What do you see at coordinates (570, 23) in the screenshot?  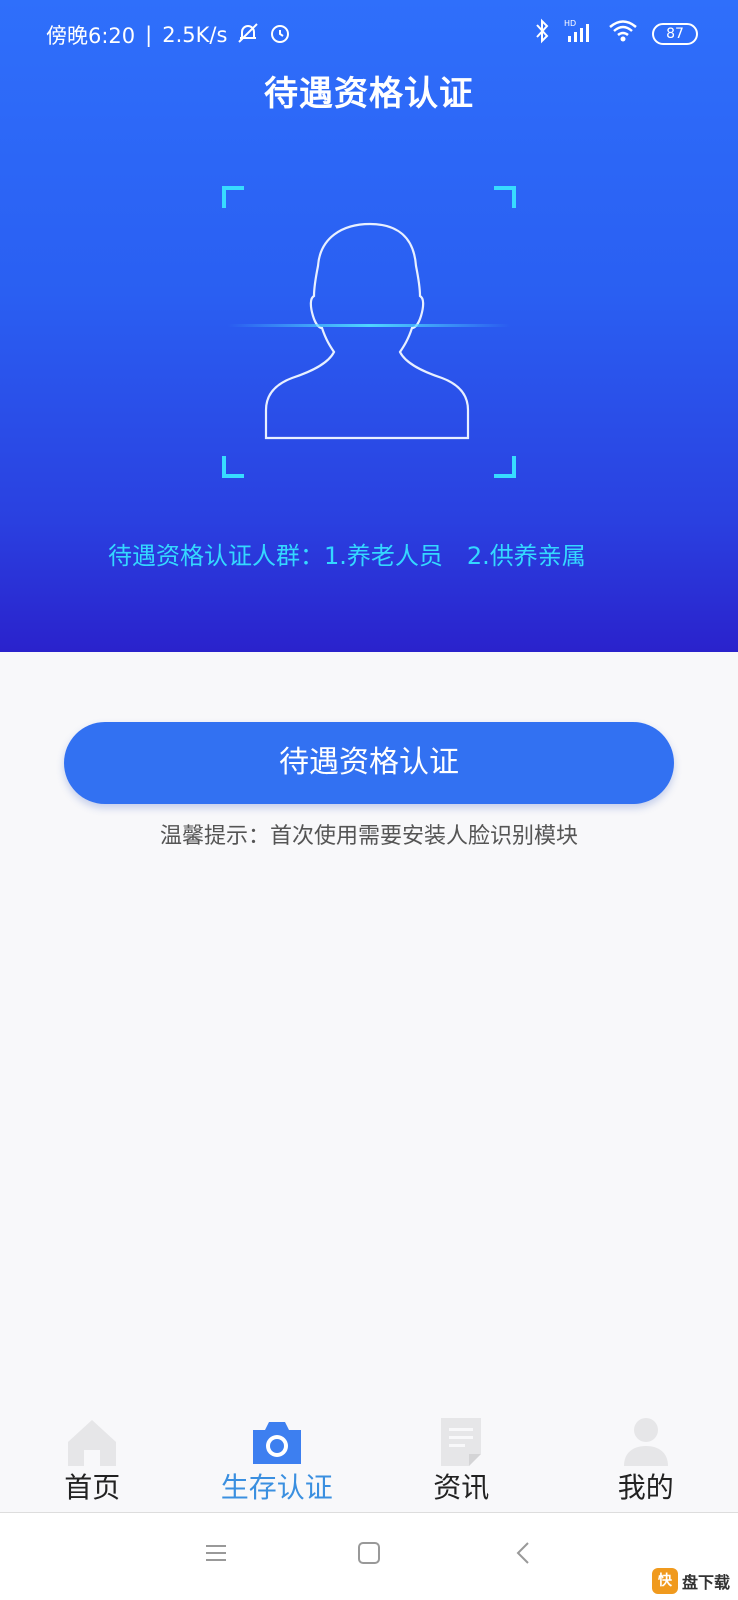 I see `svg-text: HD` at bounding box center [570, 23].